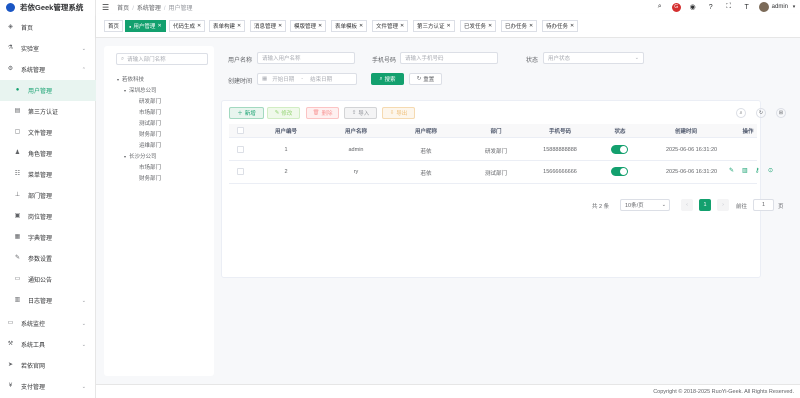  Describe the element at coordinates (425, 79) in the screenshot. I see `reset-button: ↻ 重置` at that location.